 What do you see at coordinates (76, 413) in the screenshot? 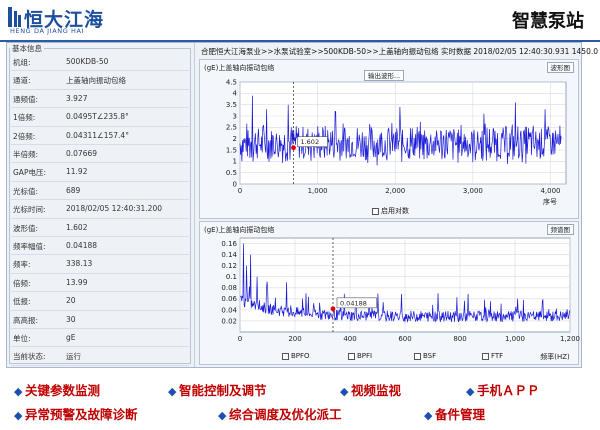
I see `feature-item: ◆ 异常预警及故障诊断` at bounding box center [76, 413].